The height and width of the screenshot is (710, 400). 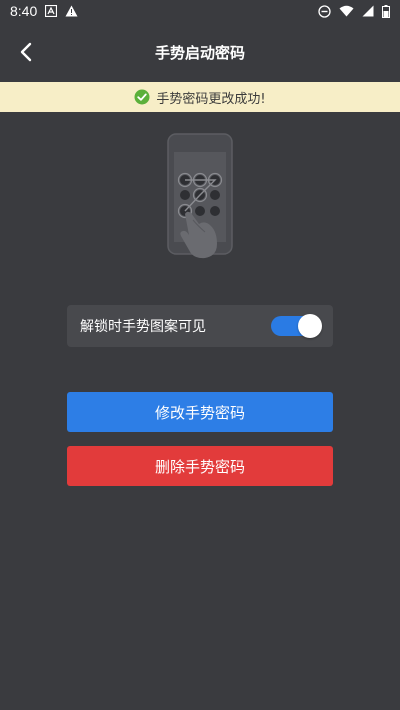 I want to click on chevron-left-icon, so click(x=26, y=52).